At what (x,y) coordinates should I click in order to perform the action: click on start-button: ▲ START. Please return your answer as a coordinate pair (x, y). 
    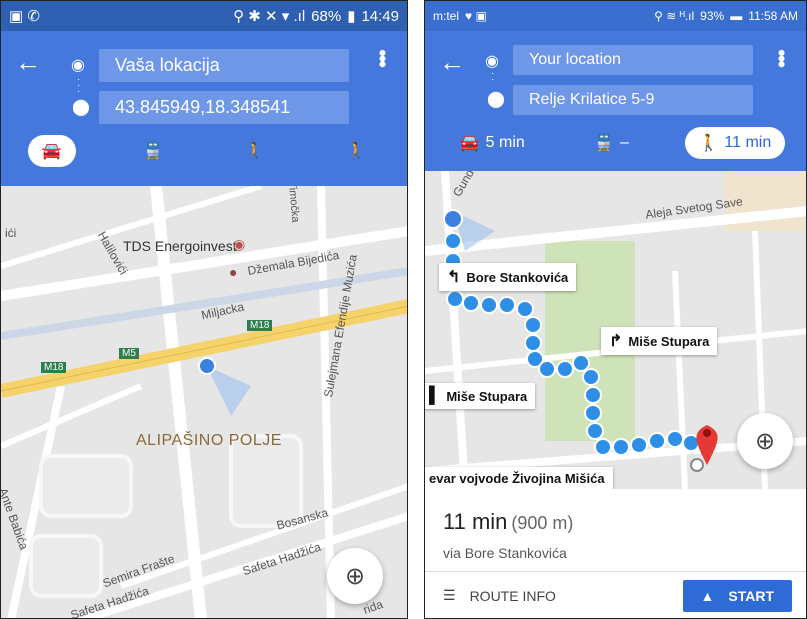
    Looking at the image, I should click on (737, 596).